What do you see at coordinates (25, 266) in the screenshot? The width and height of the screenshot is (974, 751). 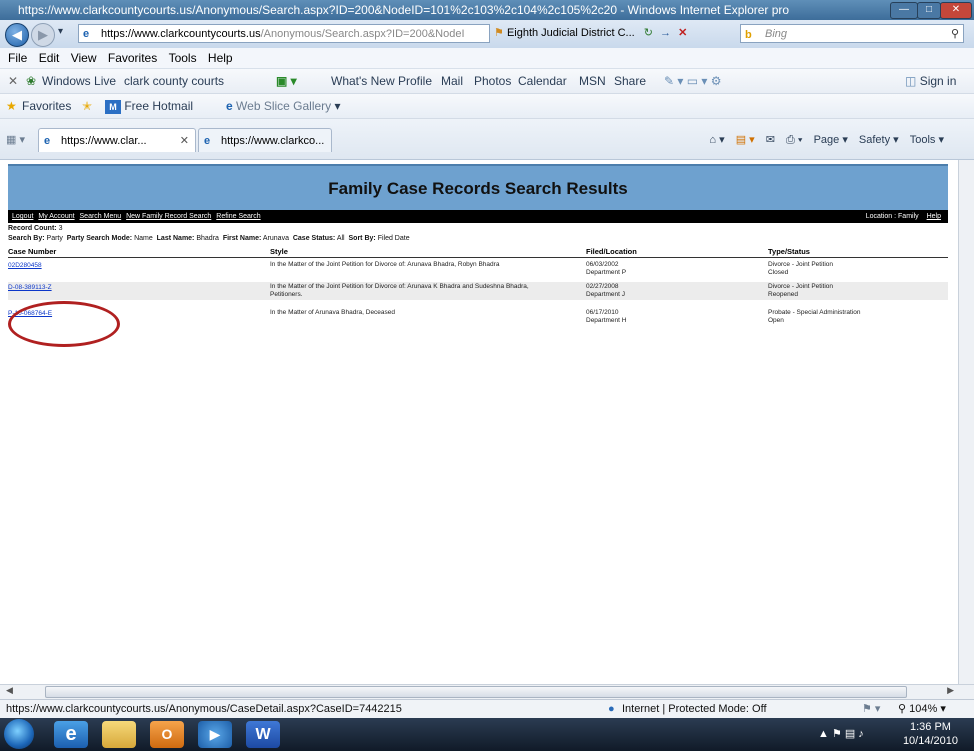 I see `case-number-link: 02D280458` at bounding box center [25, 266].